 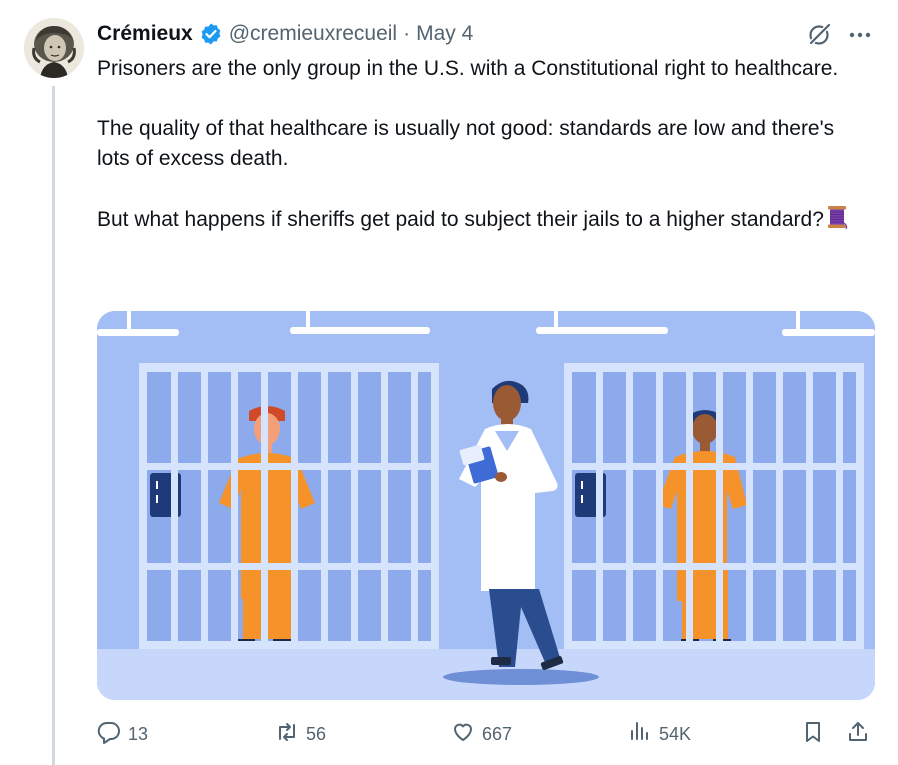 What do you see at coordinates (316, 733) in the screenshot?
I see `repost-count: 56` at bounding box center [316, 733].